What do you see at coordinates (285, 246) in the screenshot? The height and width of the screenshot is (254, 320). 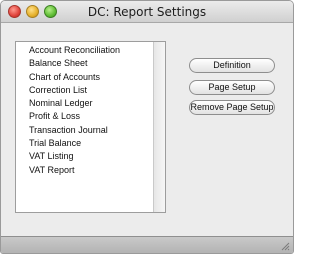 I see `resize-grip-icon` at bounding box center [285, 246].